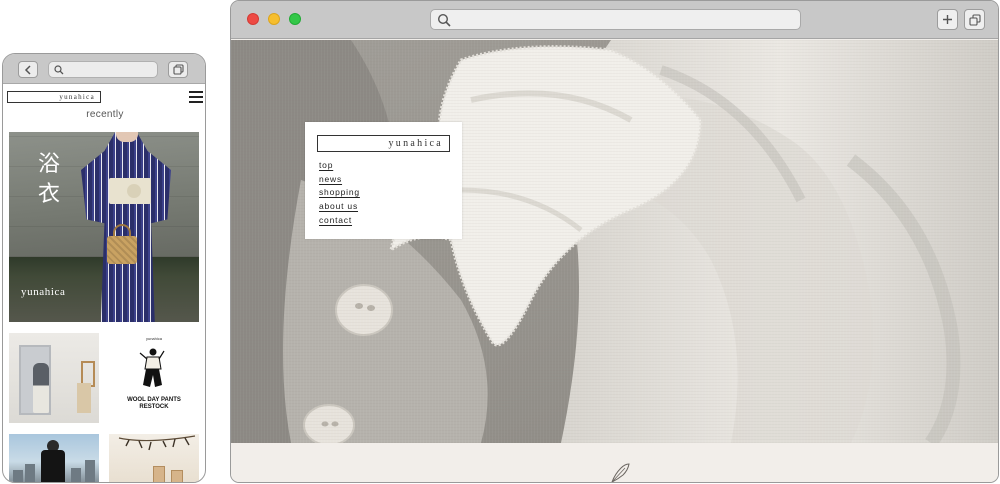  I want to click on nav-link-shopping: shopping, so click(339, 193).